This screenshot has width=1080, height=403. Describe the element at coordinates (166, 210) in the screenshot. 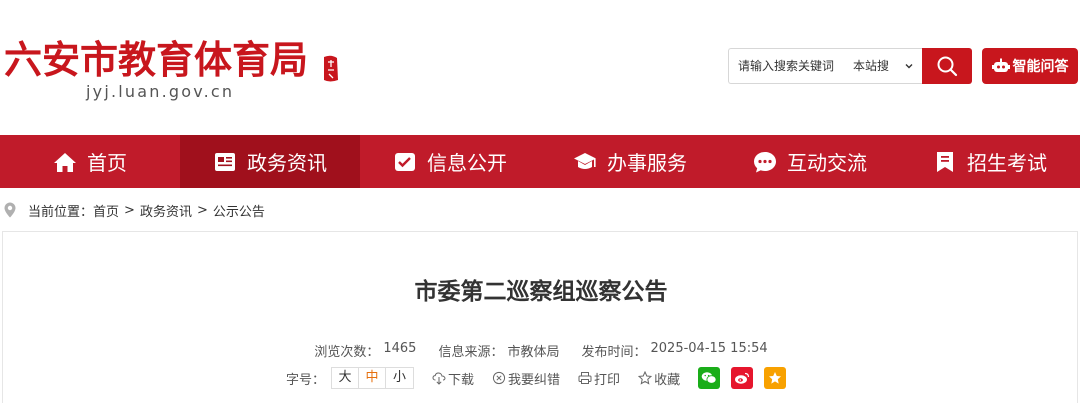

I see `breadcrumb-news: 政务资讯` at that location.